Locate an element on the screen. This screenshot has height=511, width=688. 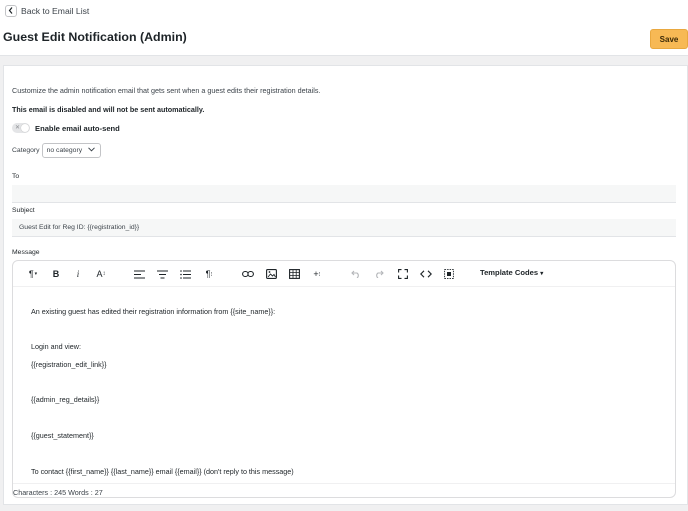
back-label: Back to Email List is located at coordinates (55, 10).